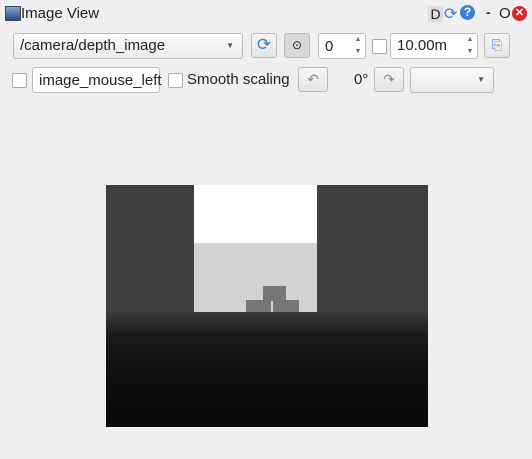 This screenshot has width=532, height=459. What do you see at coordinates (389, 79) in the screenshot?
I see `rotate-right-button: ↷` at bounding box center [389, 79].